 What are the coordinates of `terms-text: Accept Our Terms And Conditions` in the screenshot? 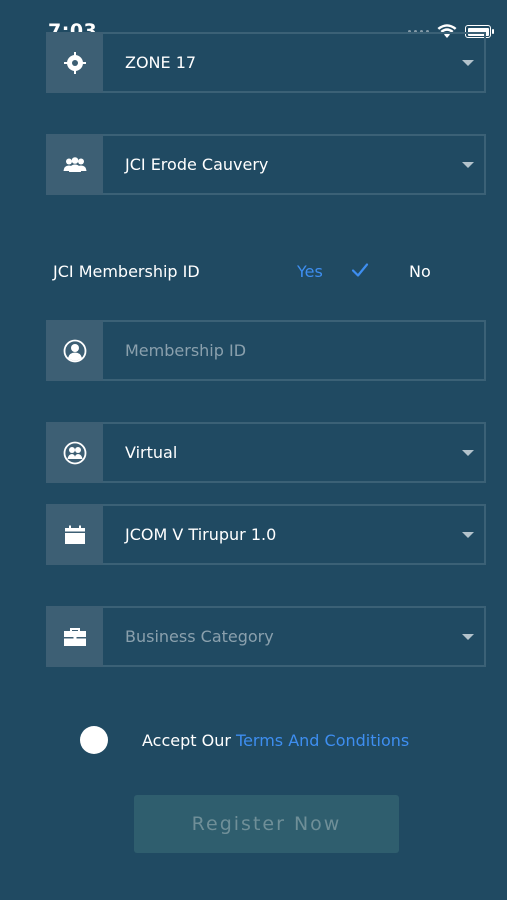 It's located at (275, 740).